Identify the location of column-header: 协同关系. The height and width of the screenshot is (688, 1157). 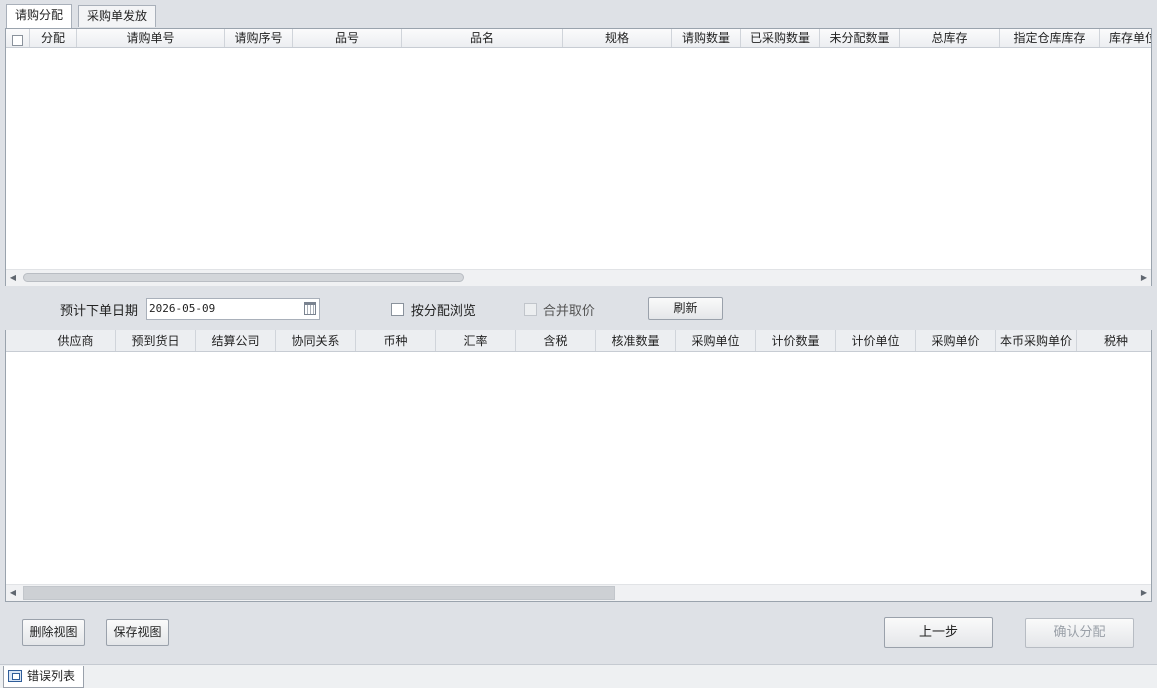
(316, 340).